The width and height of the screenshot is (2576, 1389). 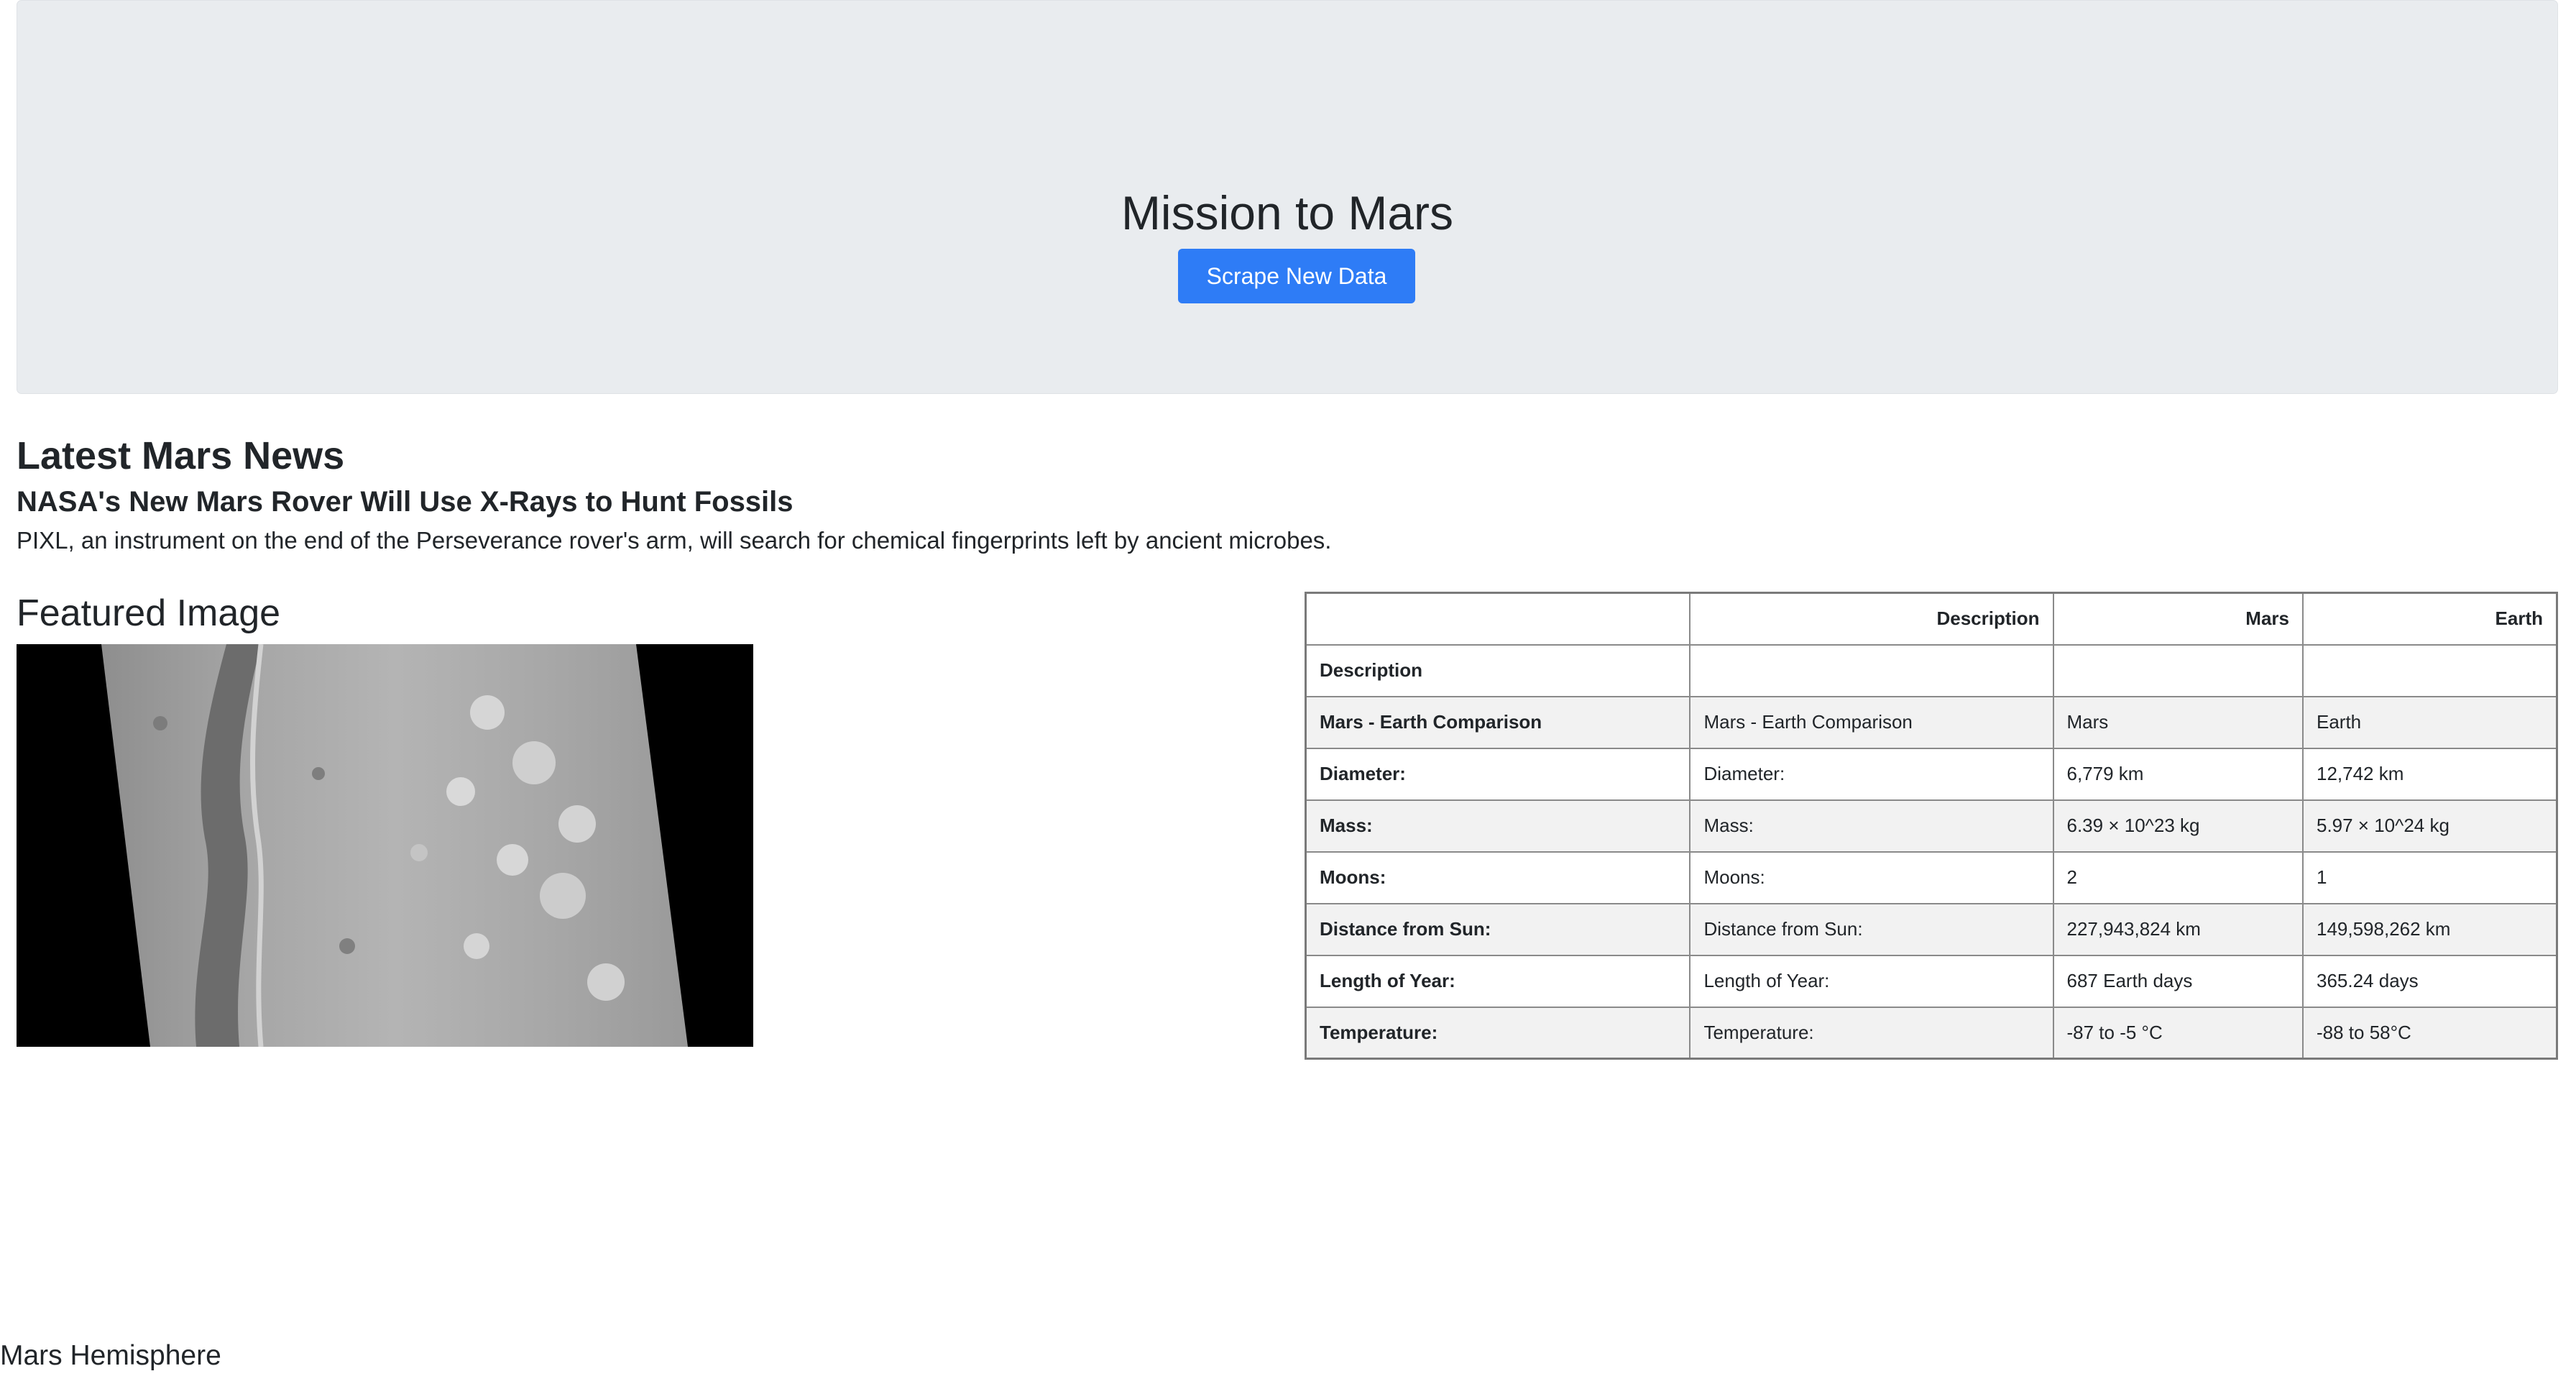 What do you see at coordinates (2429, 1033) in the screenshot?
I see `table-cell: -88 to 58°C` at bounding box center [2429, 1033].